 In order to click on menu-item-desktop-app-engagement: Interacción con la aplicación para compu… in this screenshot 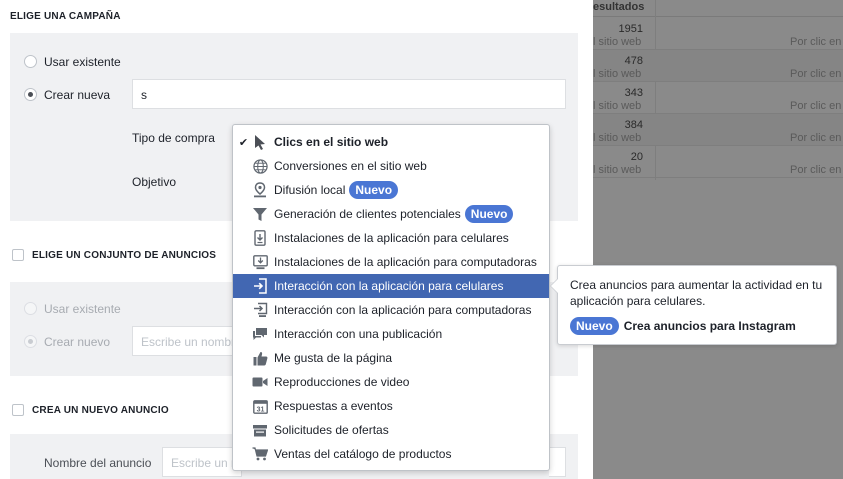, I will do `click(391, 310)`.